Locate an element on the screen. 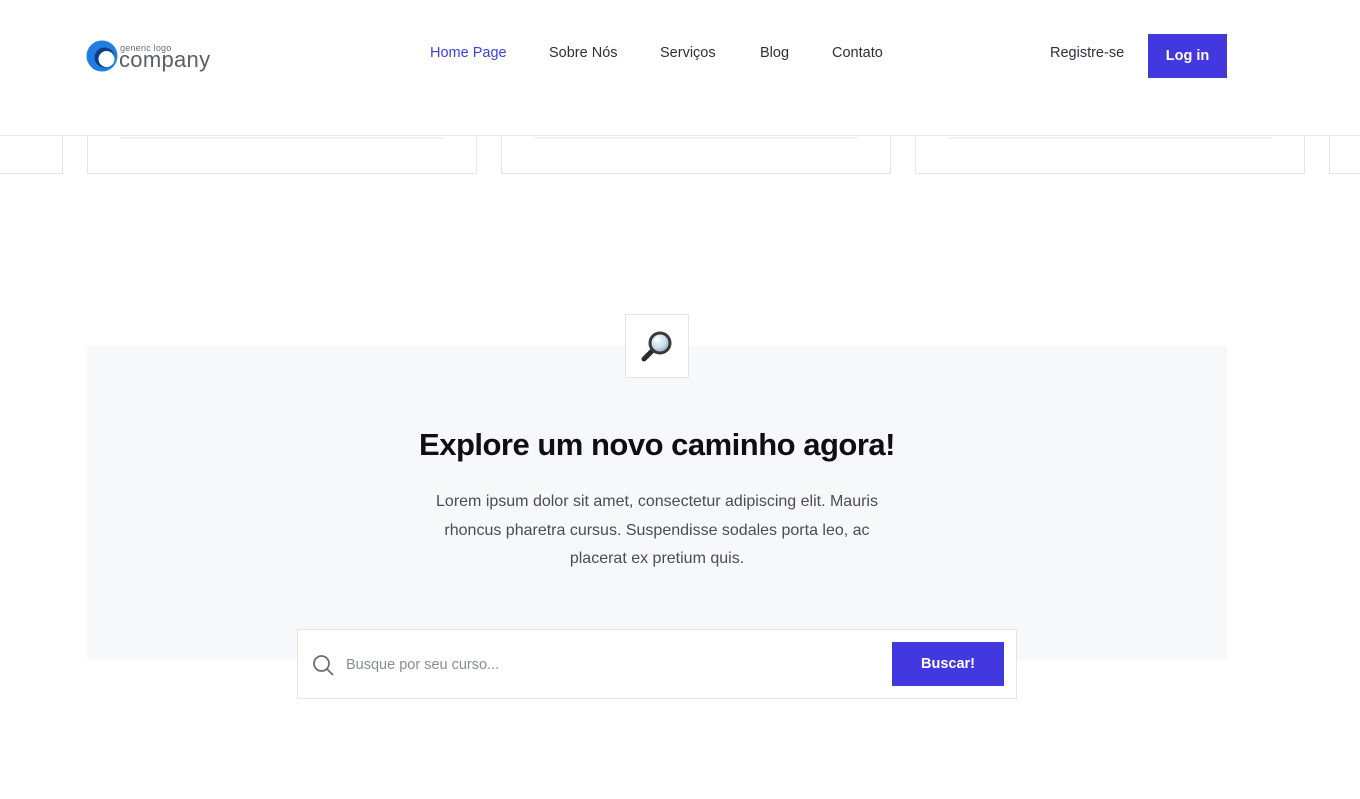 This screenshot has width=1360, height=799. login-button: Log in is located at coordinates (1187, 56).